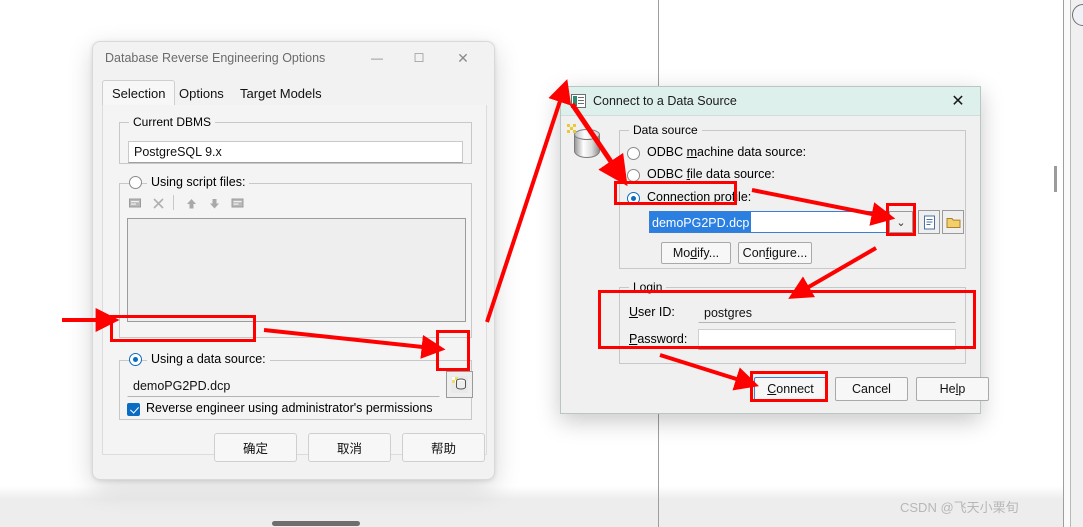 The width and height of the screenshot is (1083, 527). I want to click on ok-button-label: 确定, so click(255, 449).